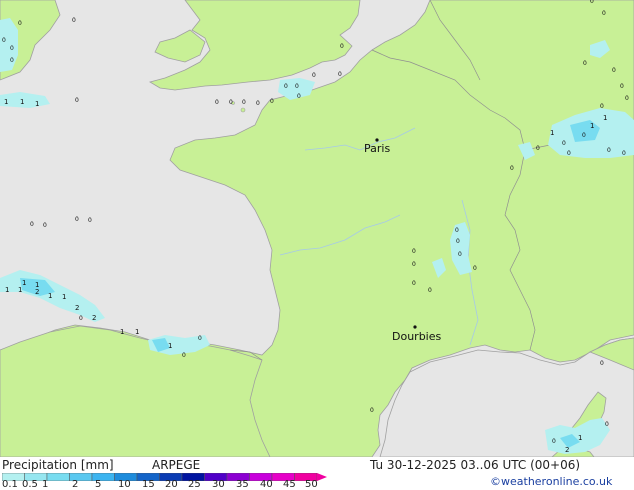  What do you see at coordinates (417, 336) in the screenshot?
I see `city-label-dourbies: Dourbies` at bounding box center [417, 336].